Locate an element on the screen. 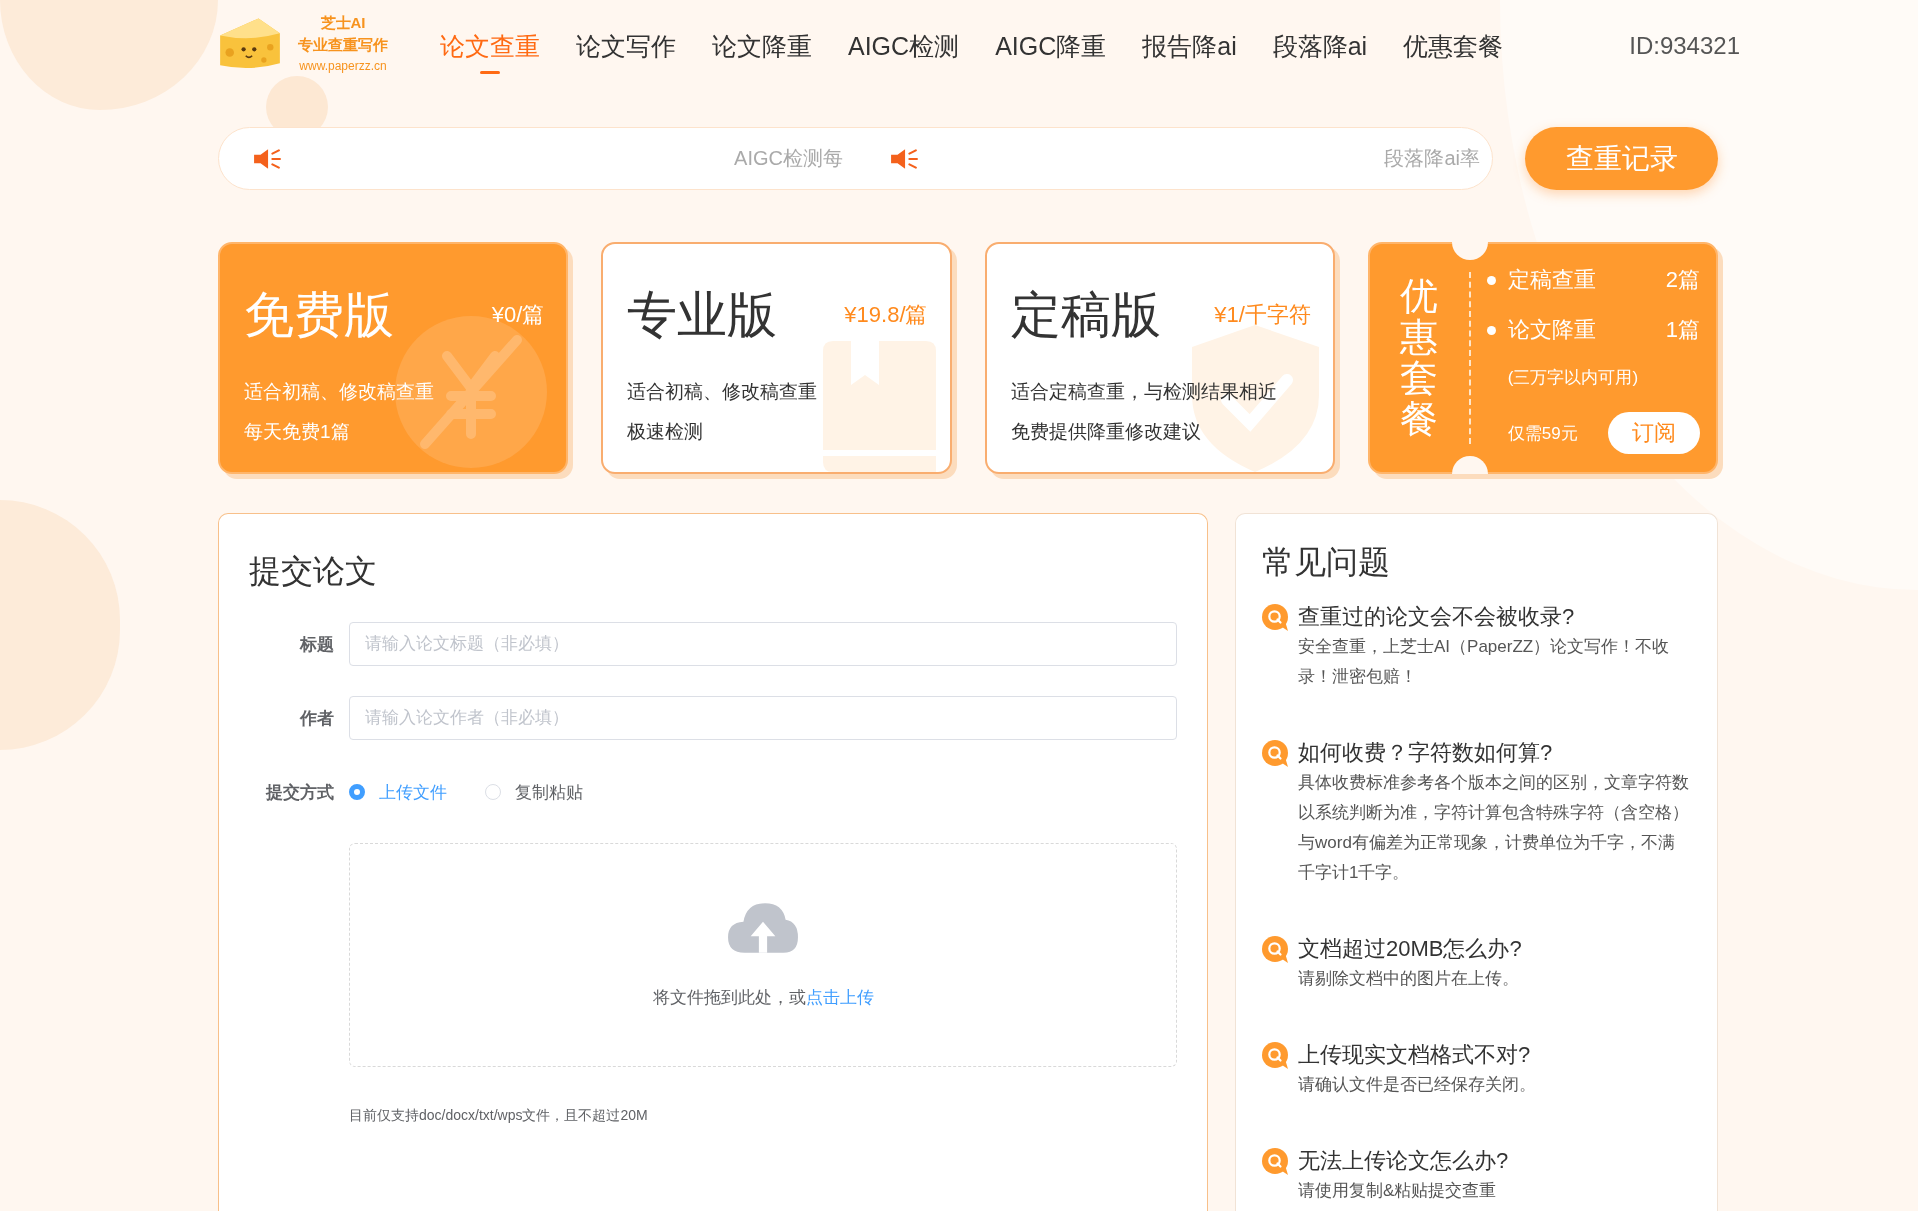 The image size is (1918, 1211). plan-title: 专业版 is located at coordinates (702, 315).